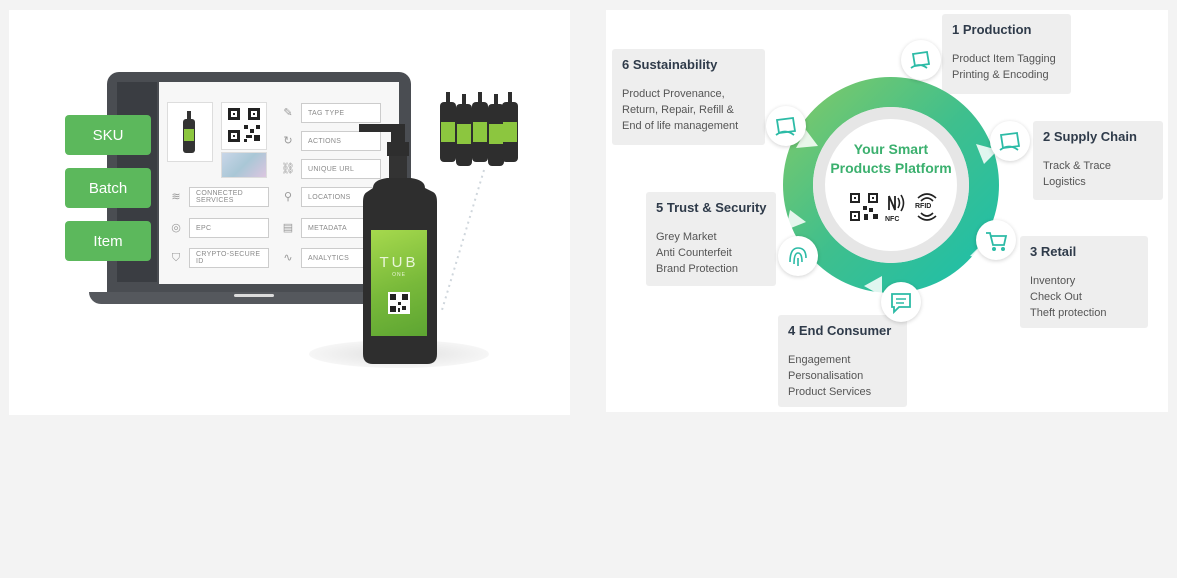 This screenshot has width=1177, height=578. What do you see at coordinates (711, 207) in the screenshot?
I see `stage-title: 5 Trust & Security` at bounding box center [711, 207].